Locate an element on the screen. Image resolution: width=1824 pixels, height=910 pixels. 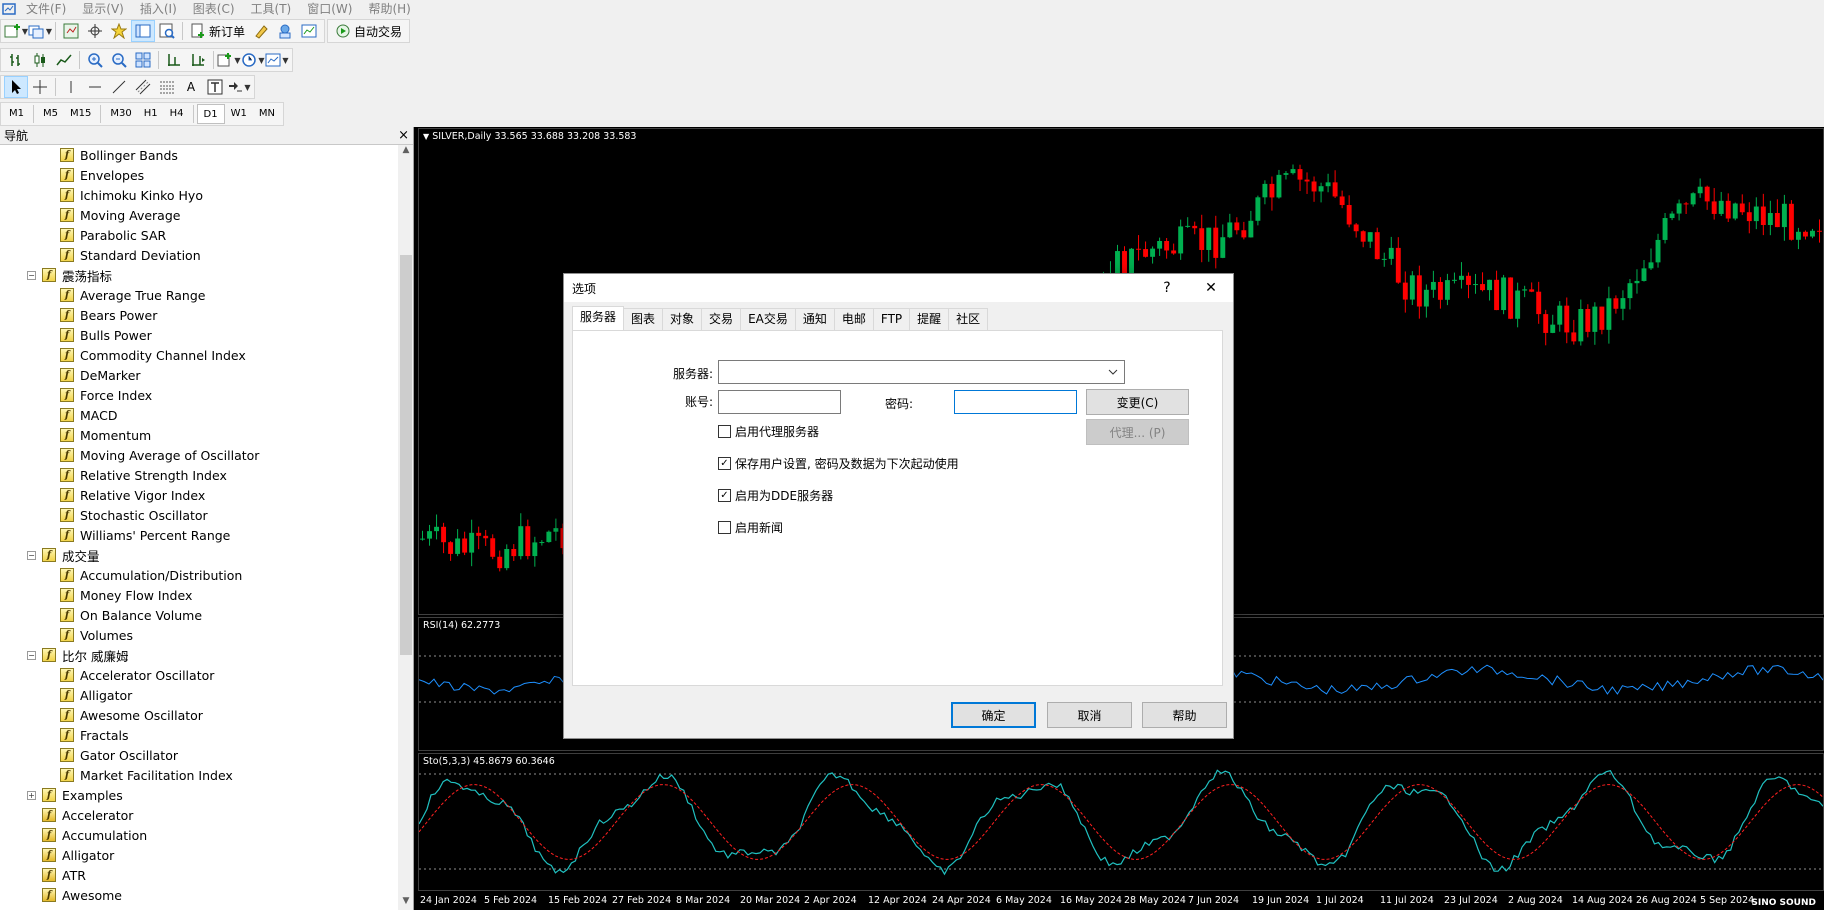
navigator-item: − f 成交量 is located at coordinates (199, 555).